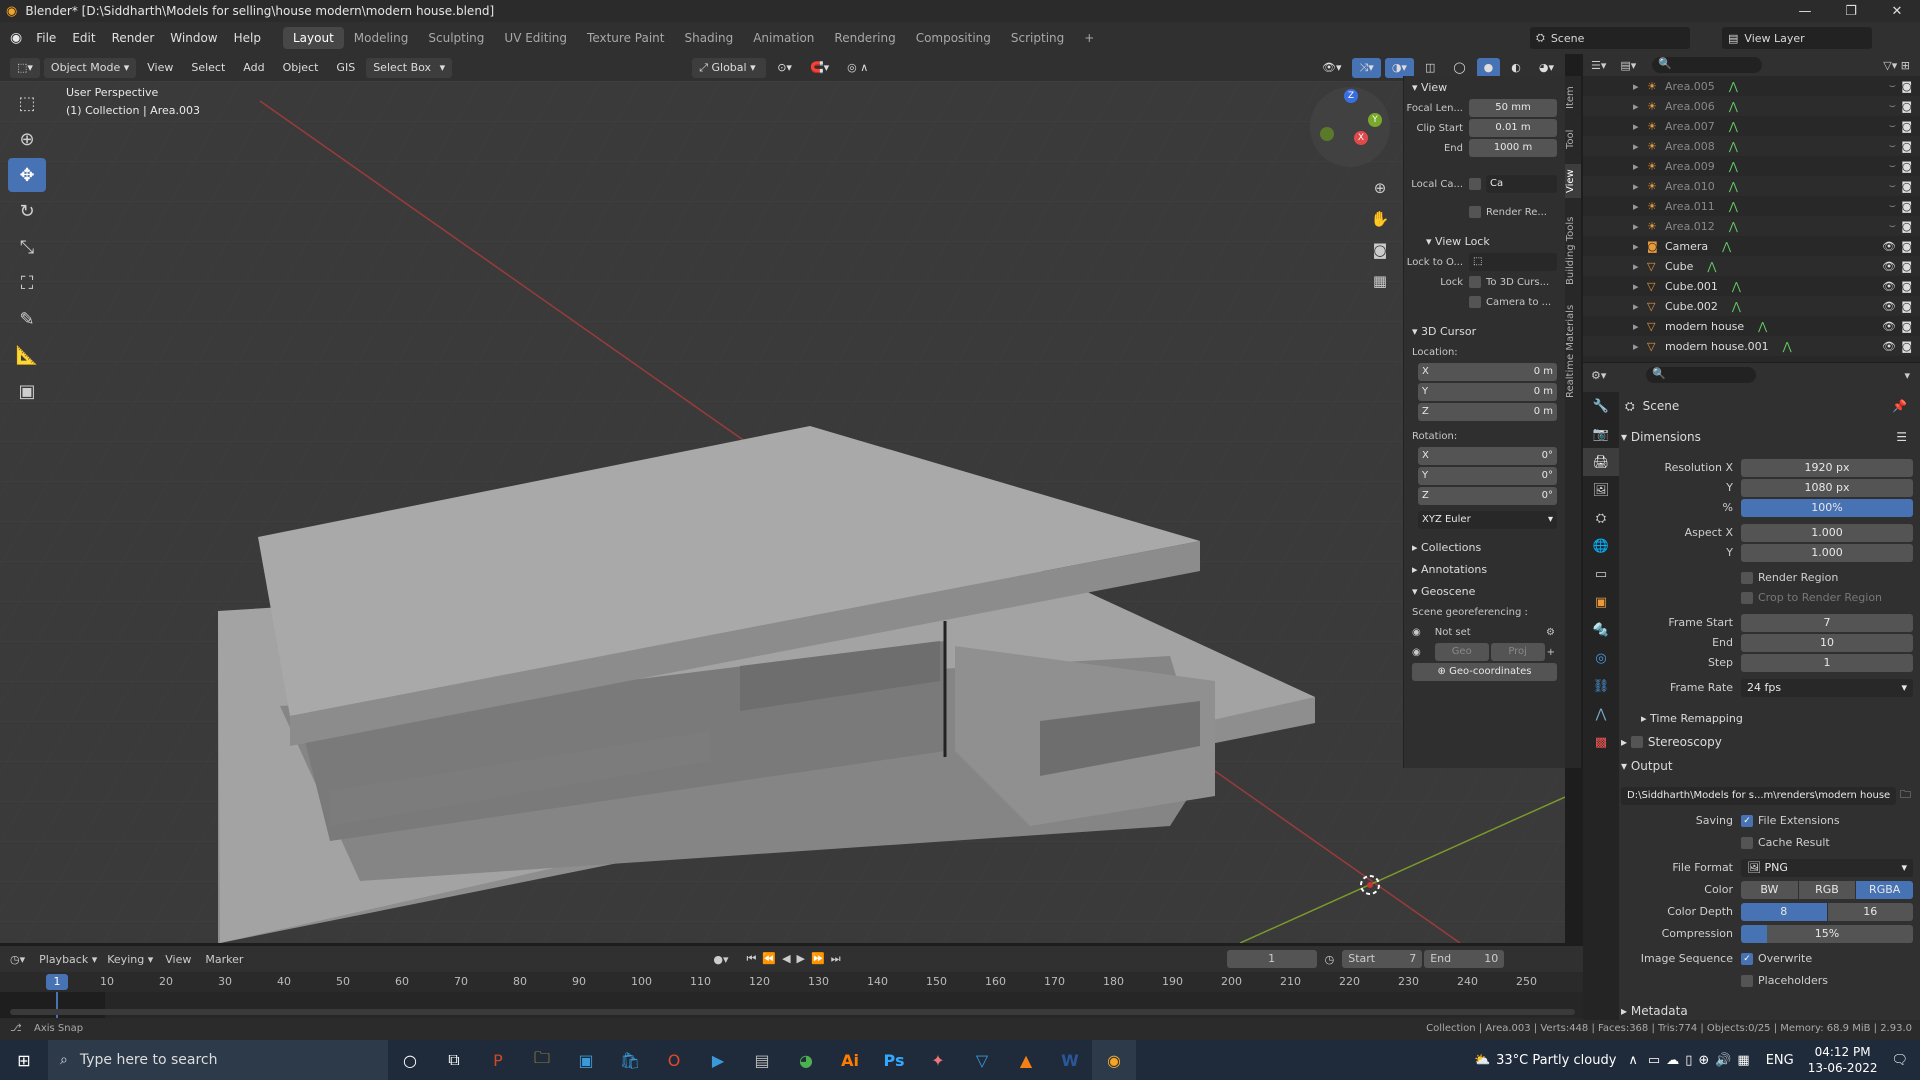 This screenshot has width=1920, height=1080. What do you see at coordinates (27, 319) in the screenshot?
I see `annotate-tool-icon: ✎` at bounding box center [27, 319].